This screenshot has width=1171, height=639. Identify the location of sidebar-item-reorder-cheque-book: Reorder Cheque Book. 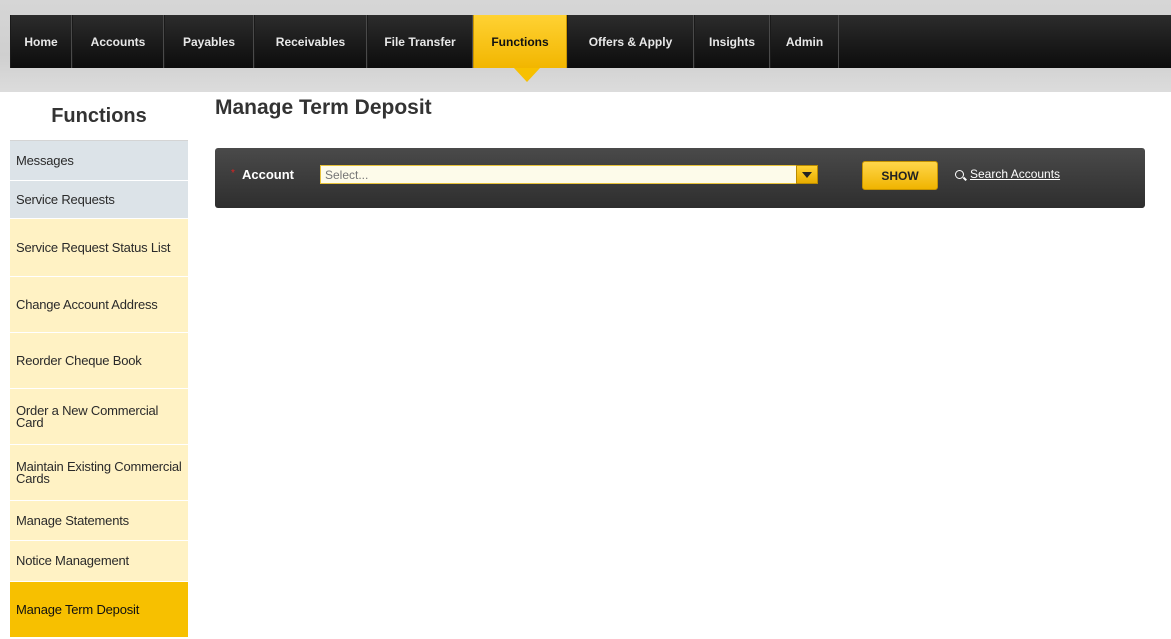
(99, 361).